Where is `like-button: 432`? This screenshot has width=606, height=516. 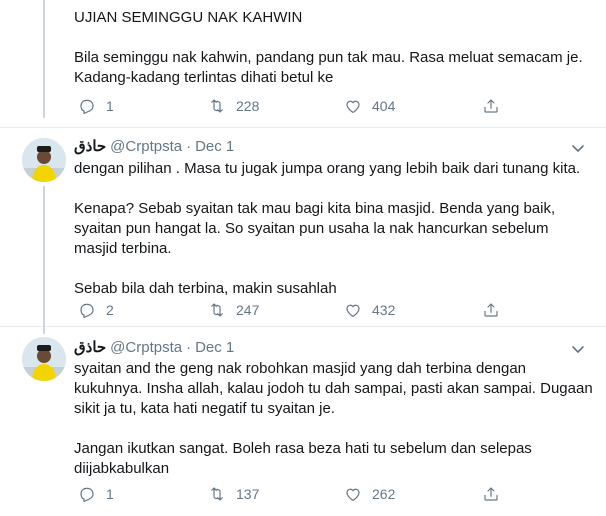
like-button: 432 is located at coordinates (369, 310).